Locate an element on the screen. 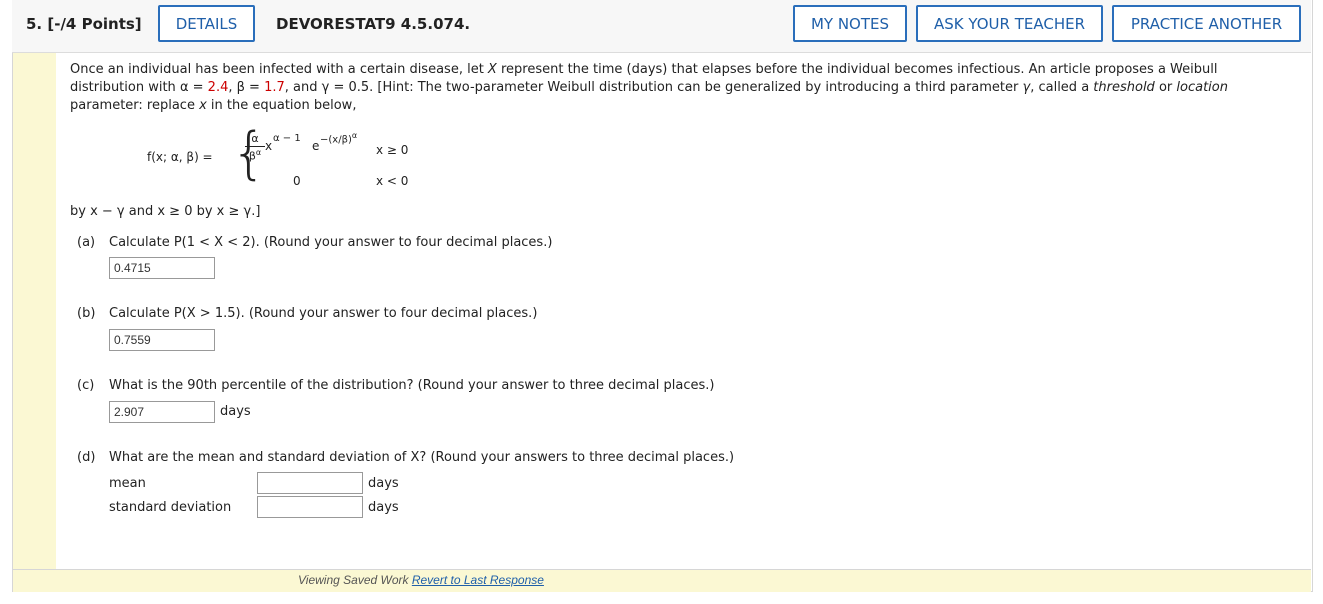 Image resolution: width=1323 pixels, height=604 pixels. part-b-label: (b) is located at coordinates (86, 313).